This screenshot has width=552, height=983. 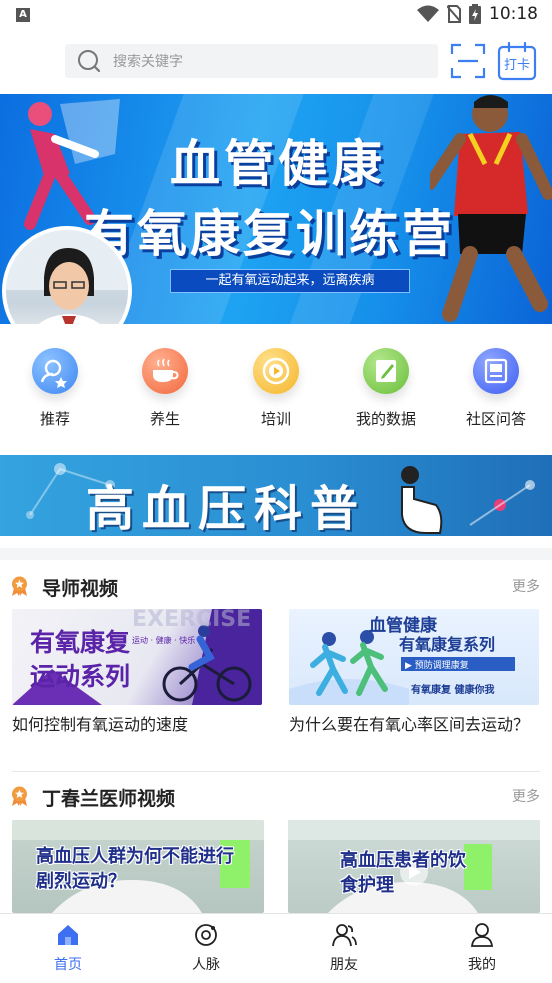 What do you see at coordinates (513, 14) in the screenshot?
I see `clock: 10:18` at bounding box center [513, 14].